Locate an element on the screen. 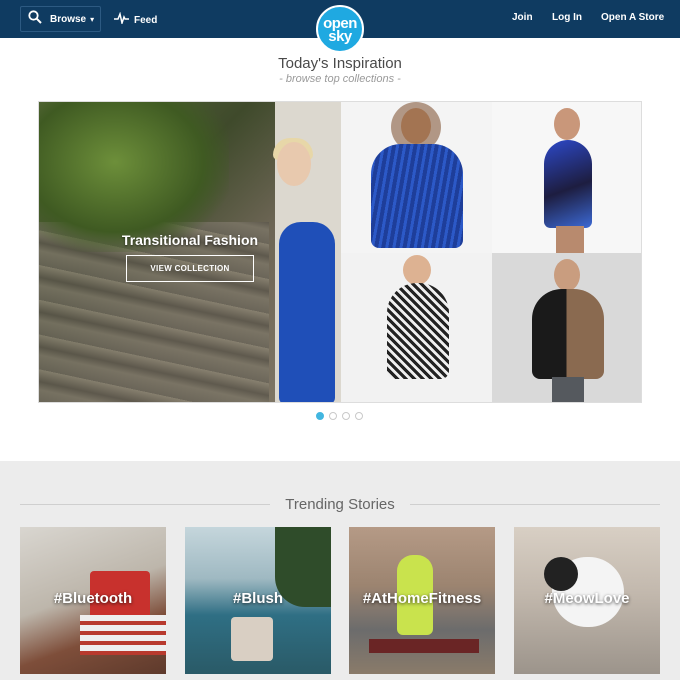  product-tile-blouse is located at coordinates (416, 177).